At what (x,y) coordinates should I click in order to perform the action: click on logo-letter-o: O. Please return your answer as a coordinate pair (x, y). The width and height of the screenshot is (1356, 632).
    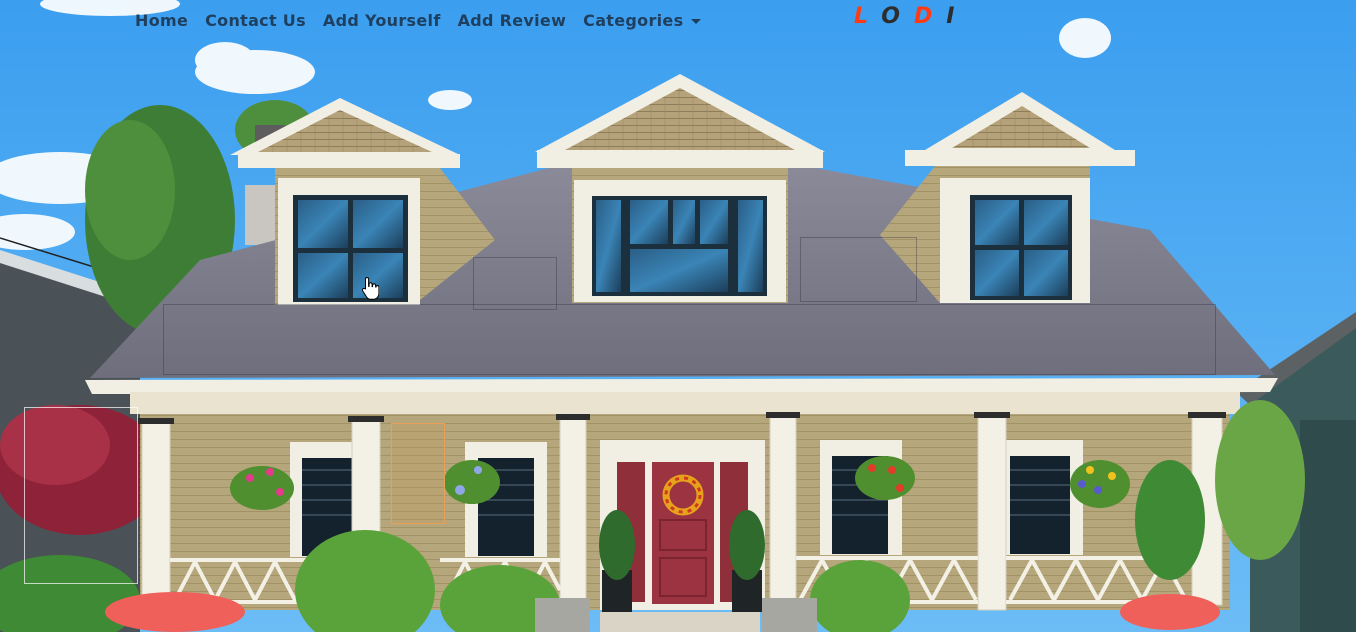
    Looking at the image, I should click on (897, 16).